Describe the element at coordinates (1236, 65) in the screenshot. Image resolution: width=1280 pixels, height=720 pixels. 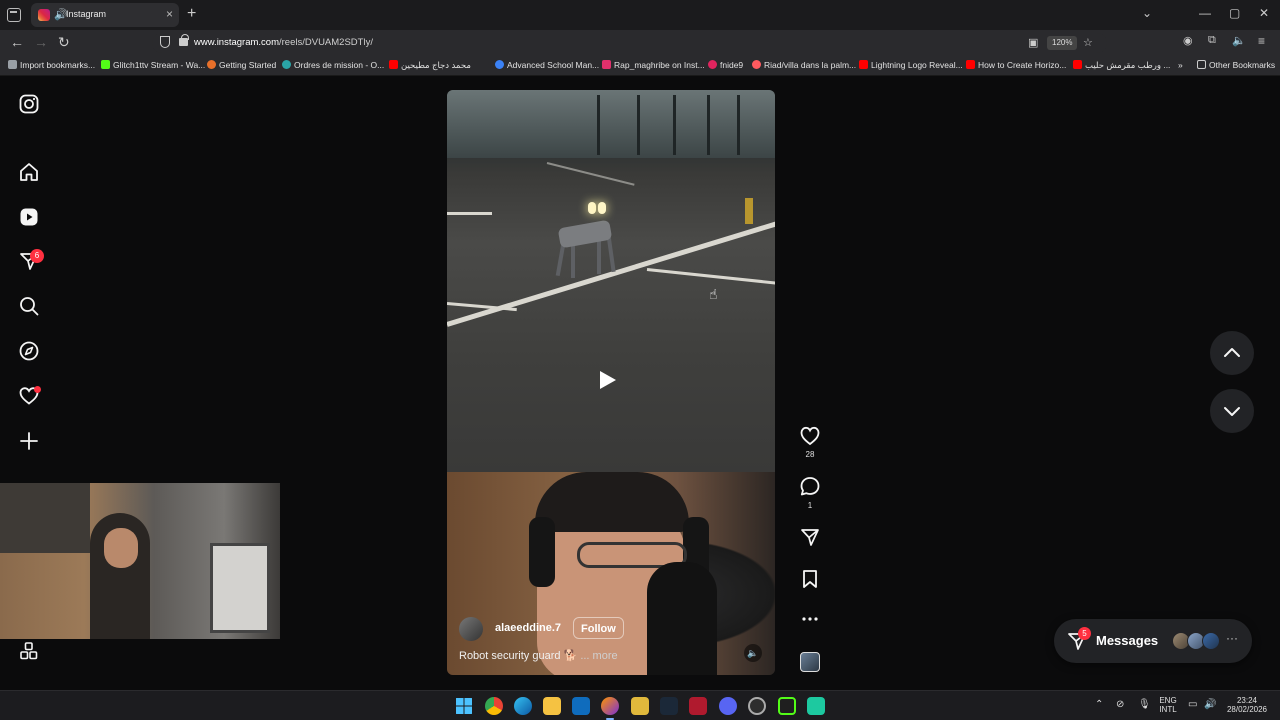
I see `other-bookmarks: Other Bookmarks` at that location.